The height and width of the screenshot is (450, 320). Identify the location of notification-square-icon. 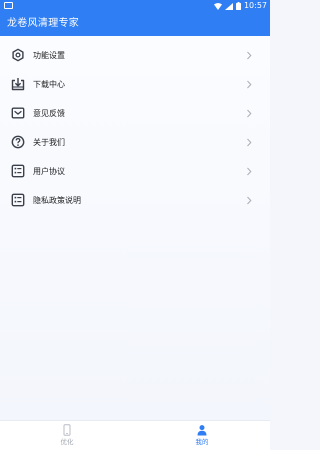
(8, 5).